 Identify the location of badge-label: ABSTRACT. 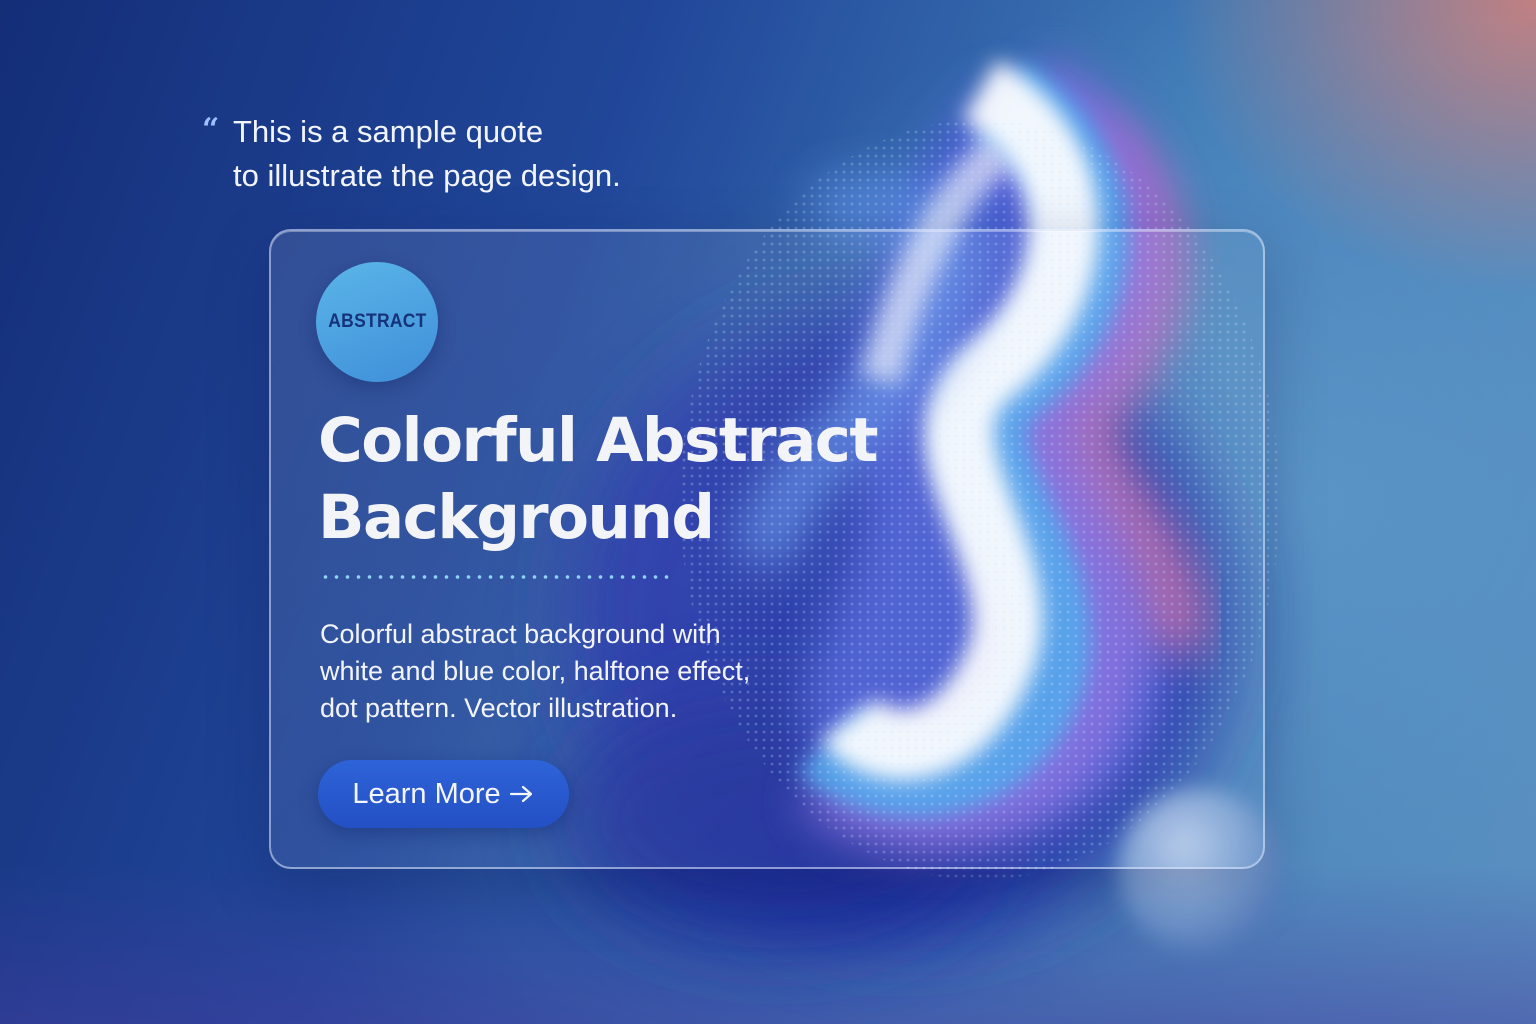
(377, 321).